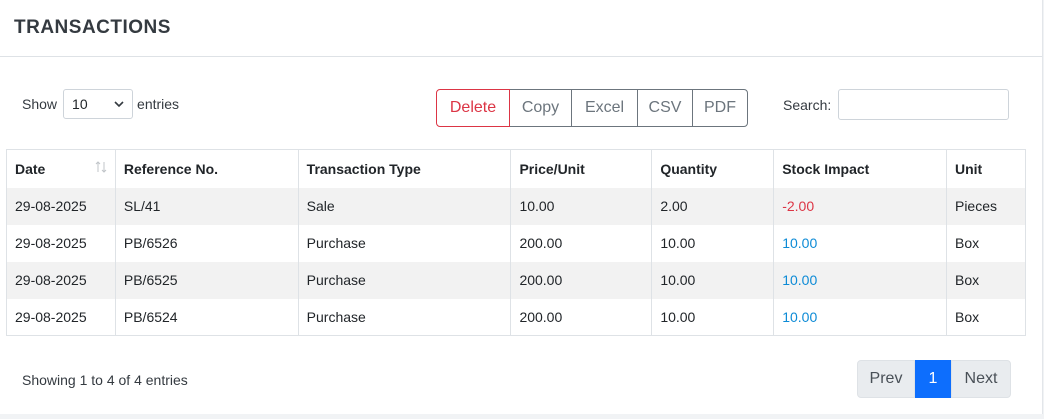  I want to click on entries-label: entries, so click(158, 104).